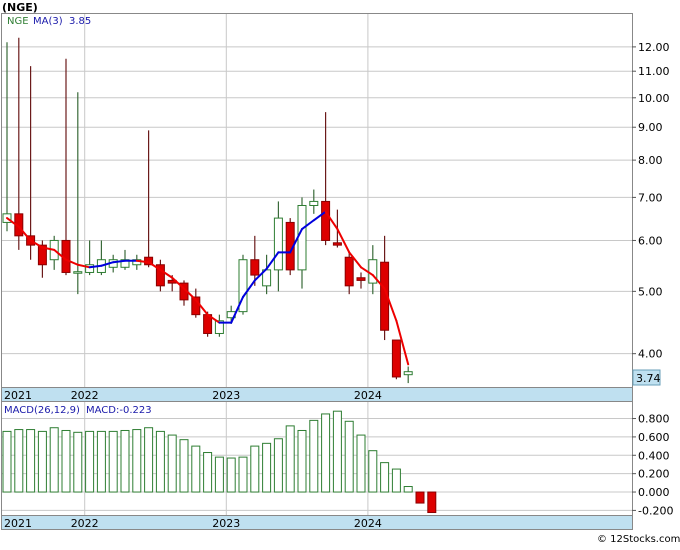 The image size is (680, 550). I want to click on macd-x-tick-label: 2023, so click(226, 523).